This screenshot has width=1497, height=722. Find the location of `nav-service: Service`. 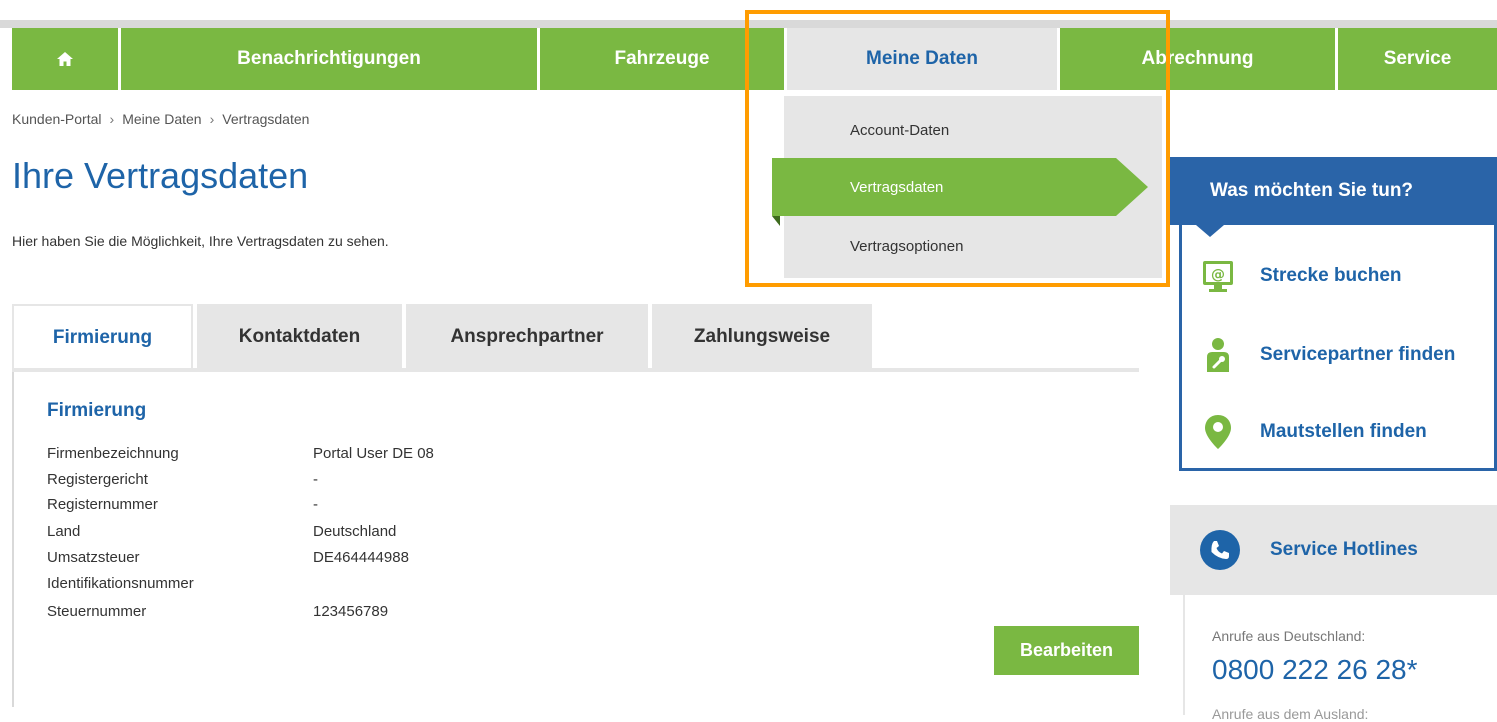

nav-service: Service is located at coordinates (1417, 59).